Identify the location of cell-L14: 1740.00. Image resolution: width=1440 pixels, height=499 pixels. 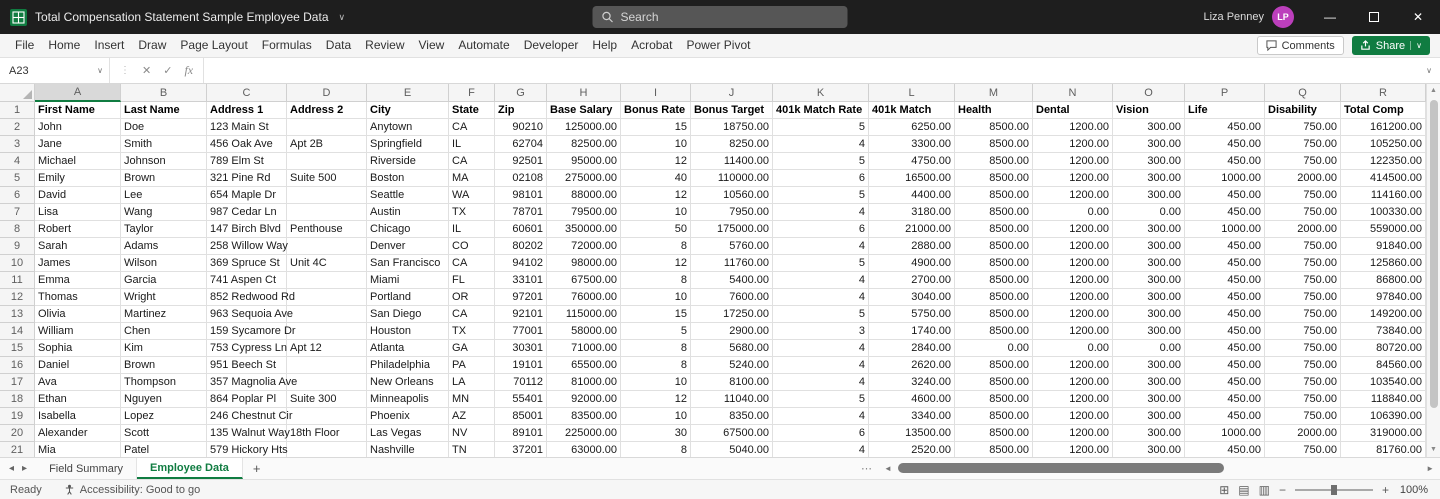
(912, 331).